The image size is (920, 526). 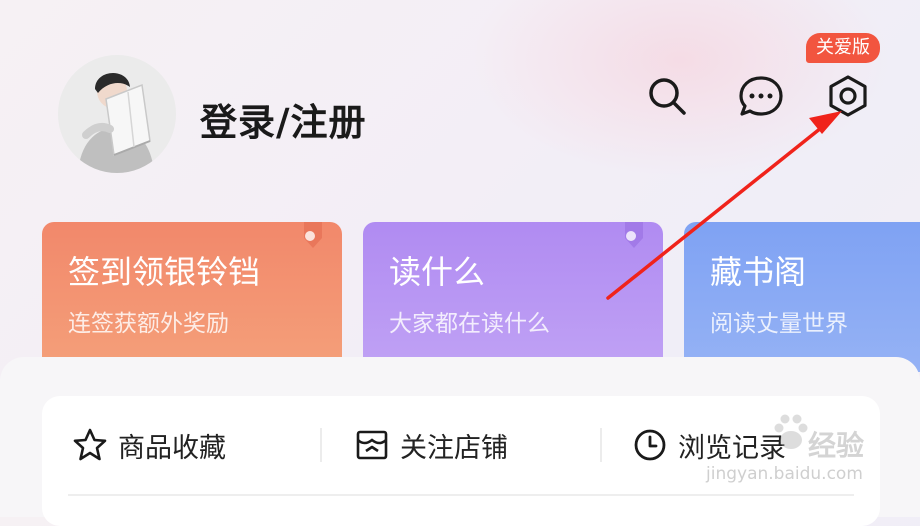 What do you see at coordinates (172, 448) in the screenshot?
I see `shortcut-label: 商品收藏` at bounding box center [172, 448].